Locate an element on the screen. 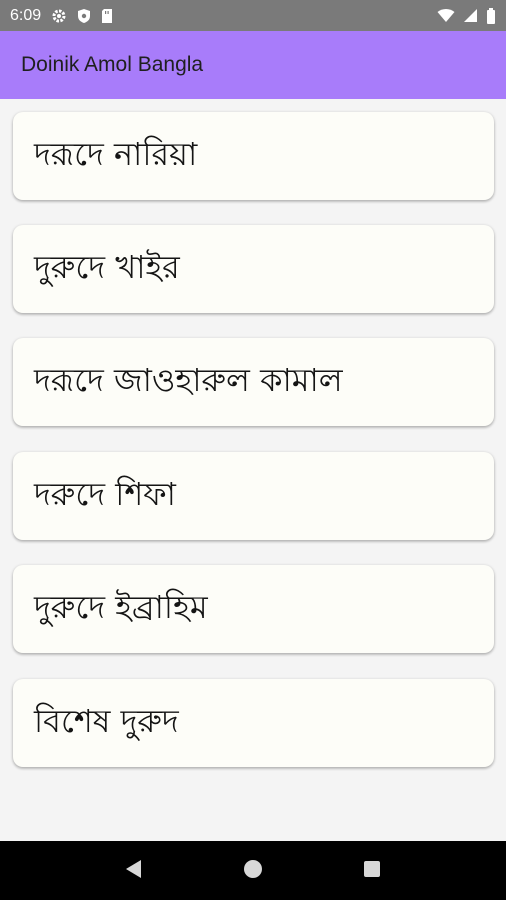 The height and width of the screenshot is (900, 506). wifi-icon is located at coordinates (446, 15).